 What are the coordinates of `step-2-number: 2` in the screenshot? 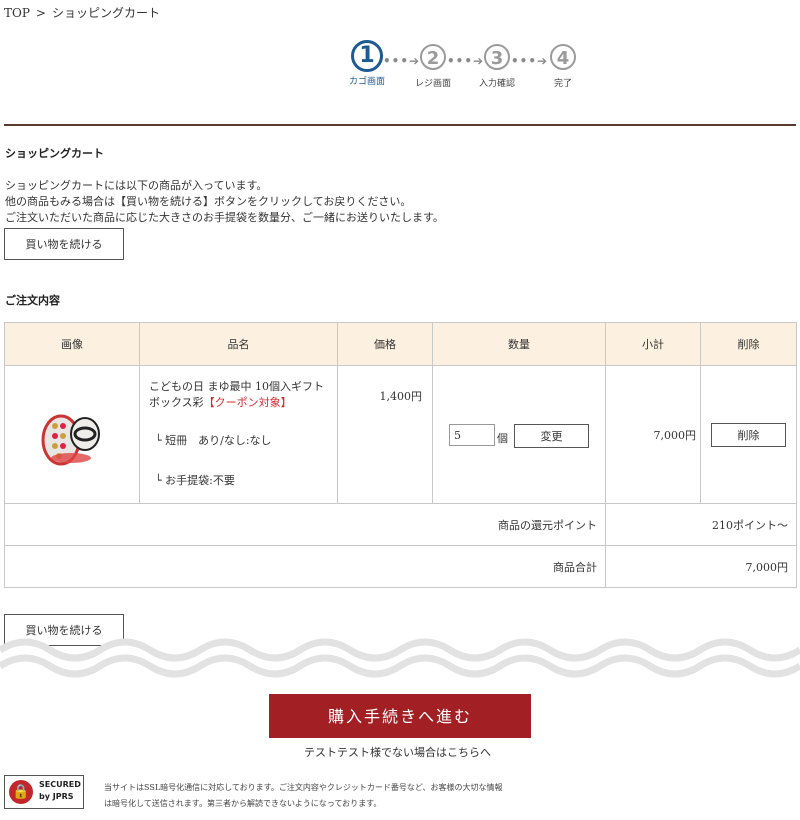 It's located at (433, 57).